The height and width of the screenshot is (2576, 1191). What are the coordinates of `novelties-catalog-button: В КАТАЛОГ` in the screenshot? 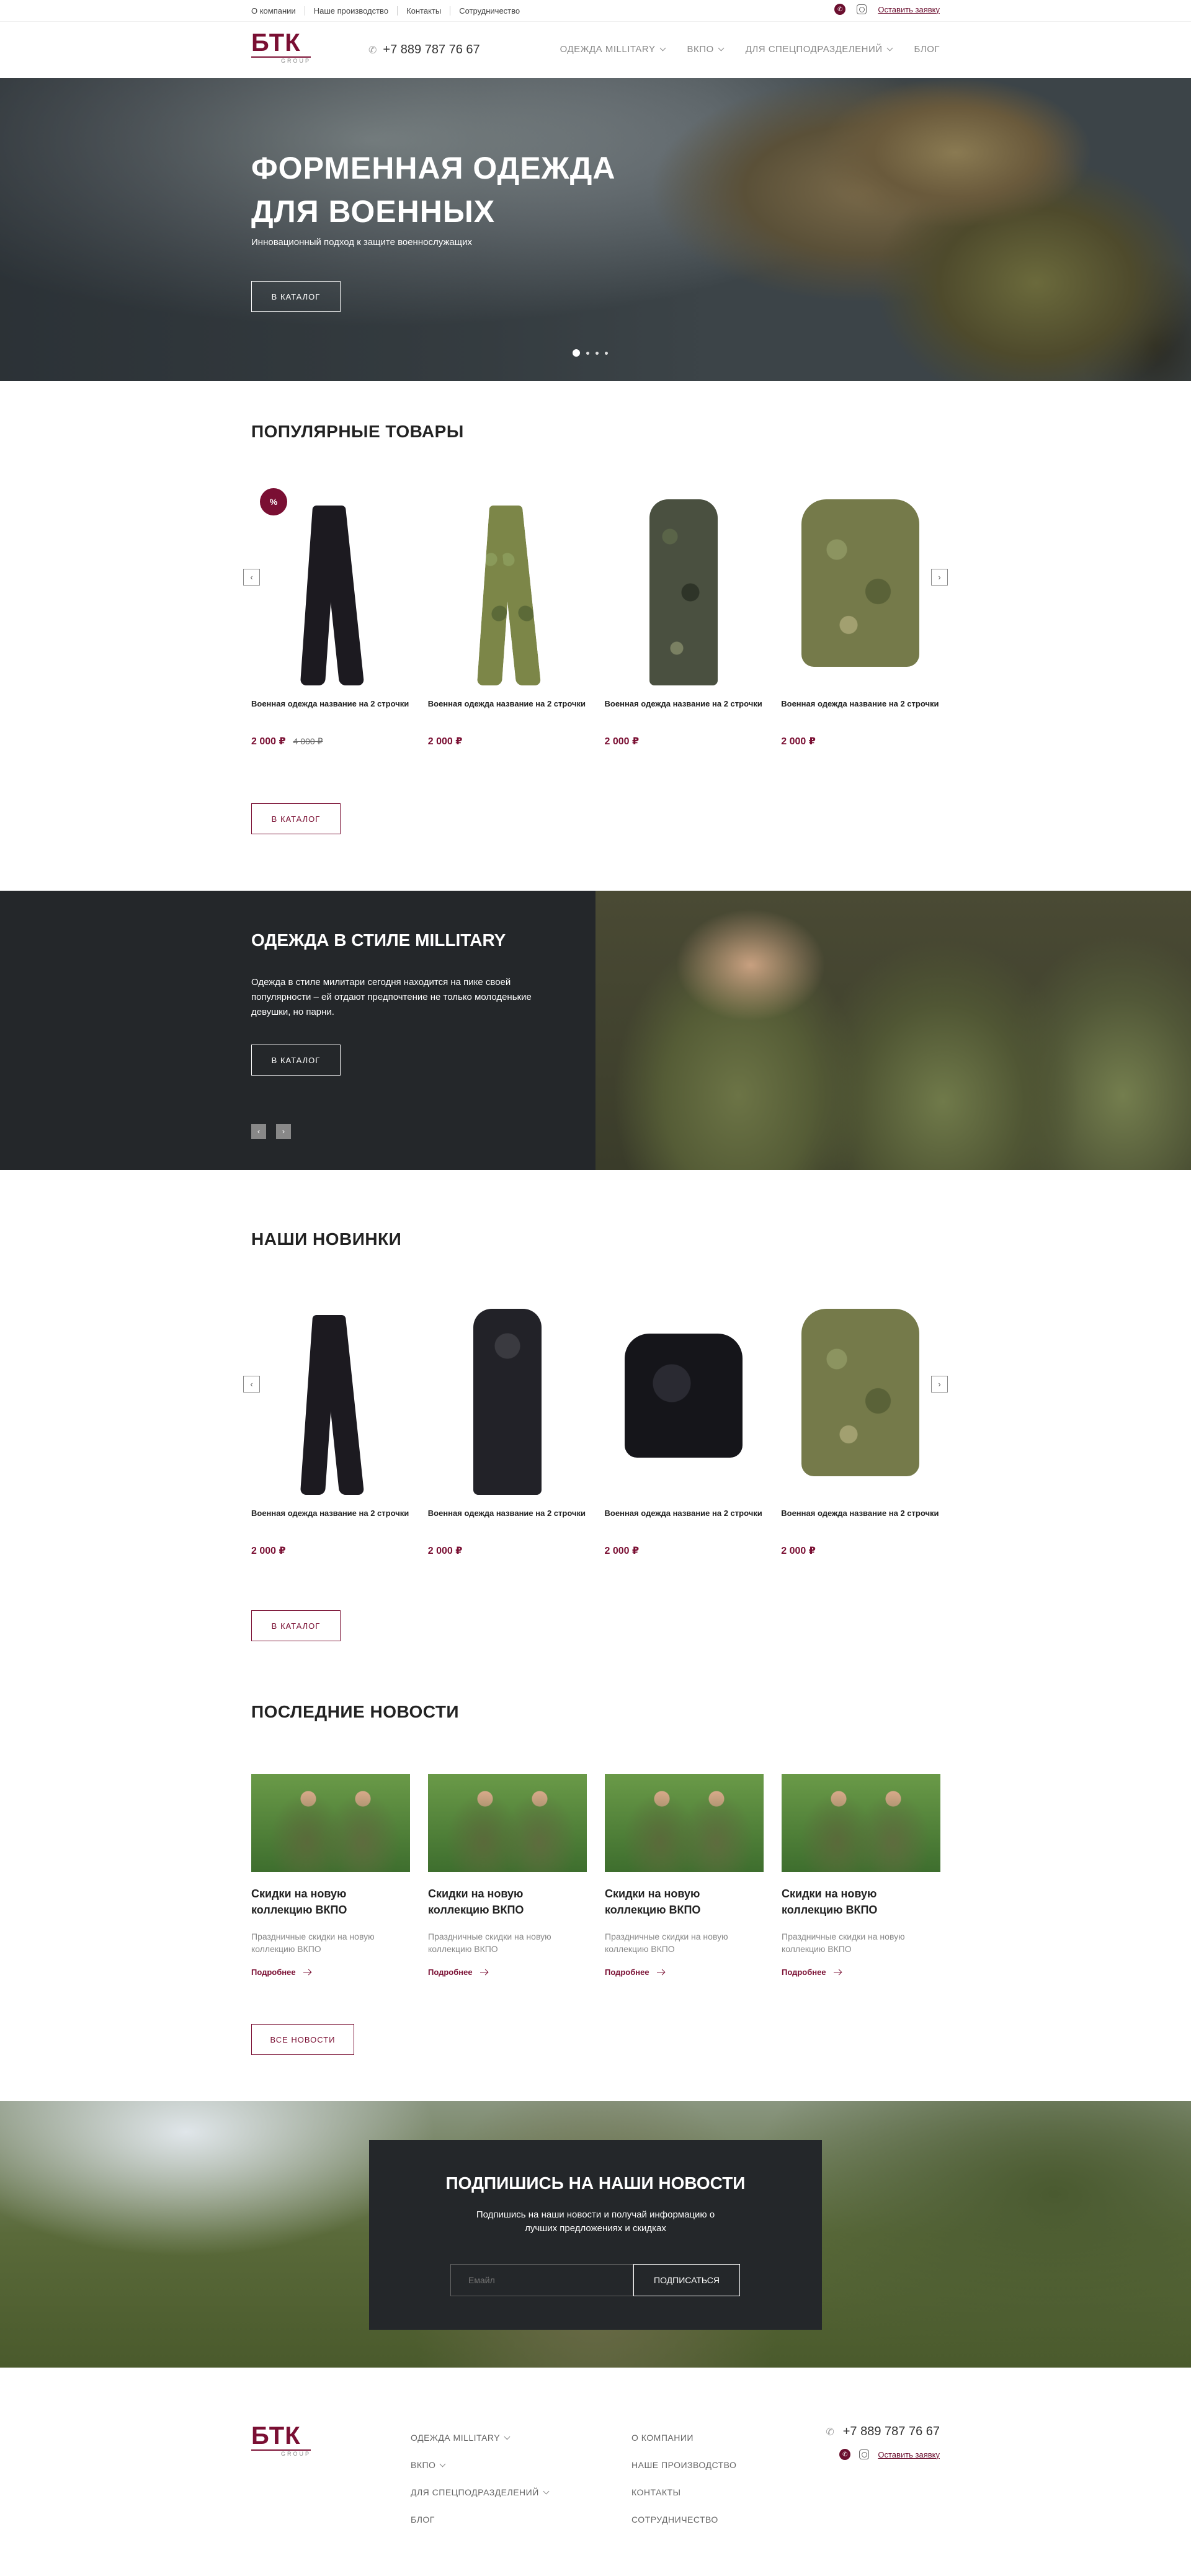 It's located at (296, 1626).